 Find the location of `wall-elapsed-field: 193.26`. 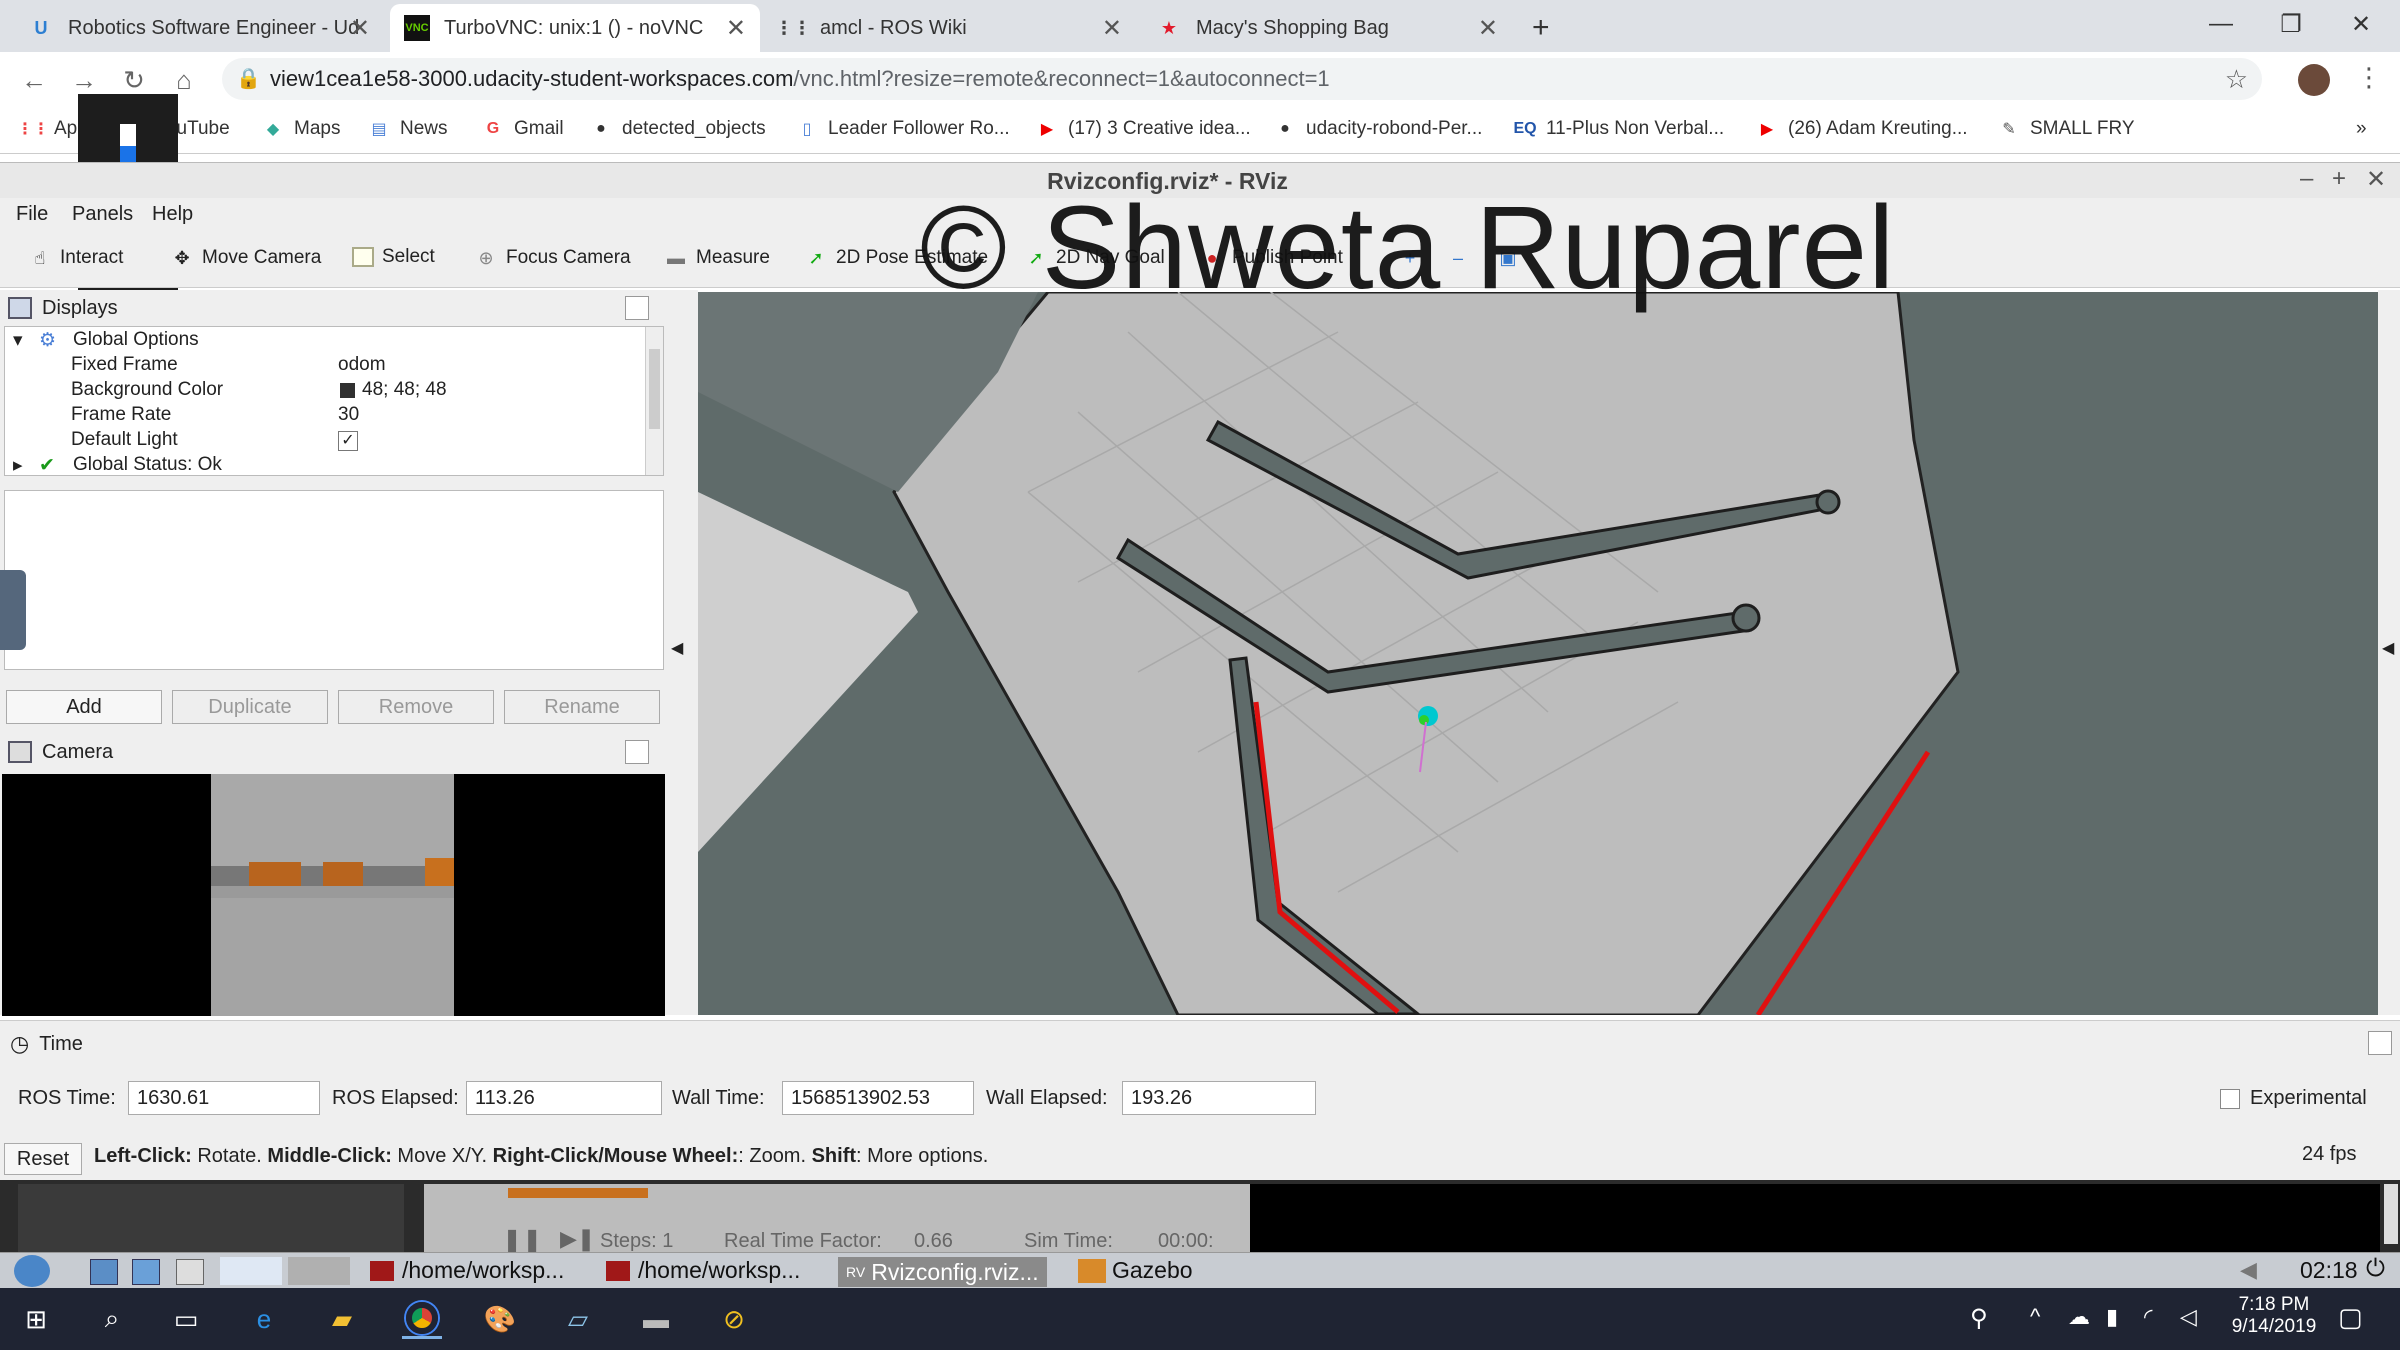

wall-elapsed-field: 193.26 is located at coordinates (1219, 1098).